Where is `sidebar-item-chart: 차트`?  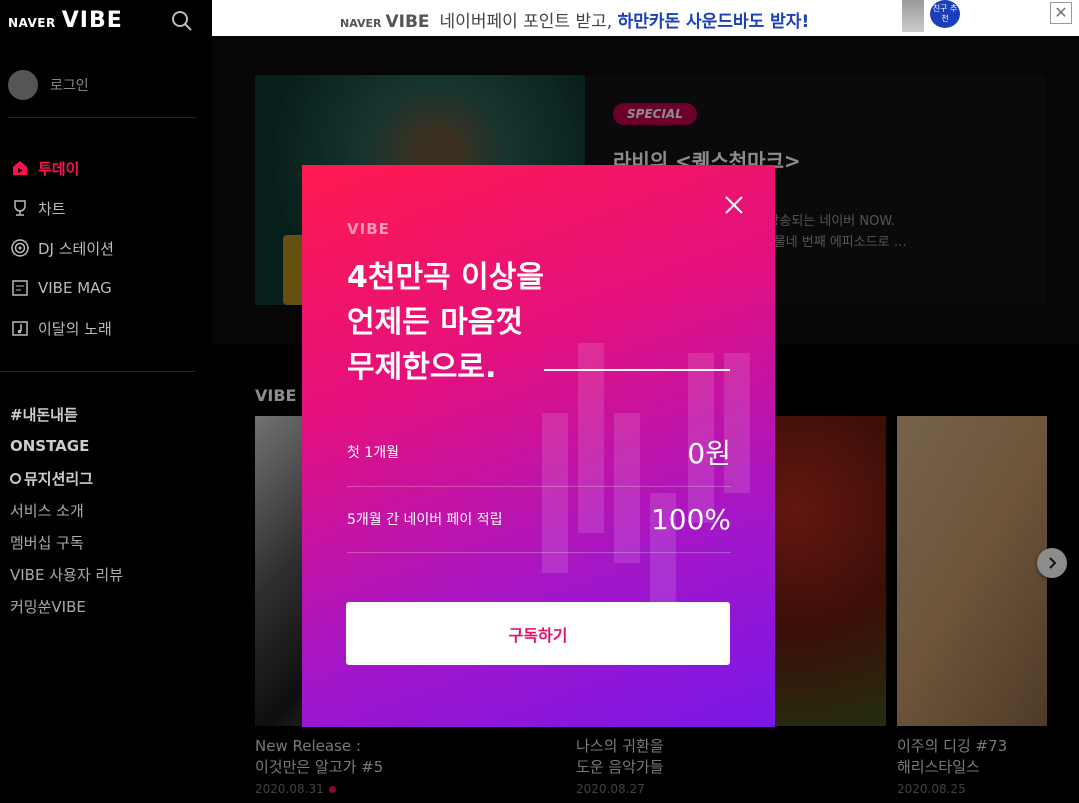
sidebar-item-chart: 차트 is located at coordinates (62, 208).